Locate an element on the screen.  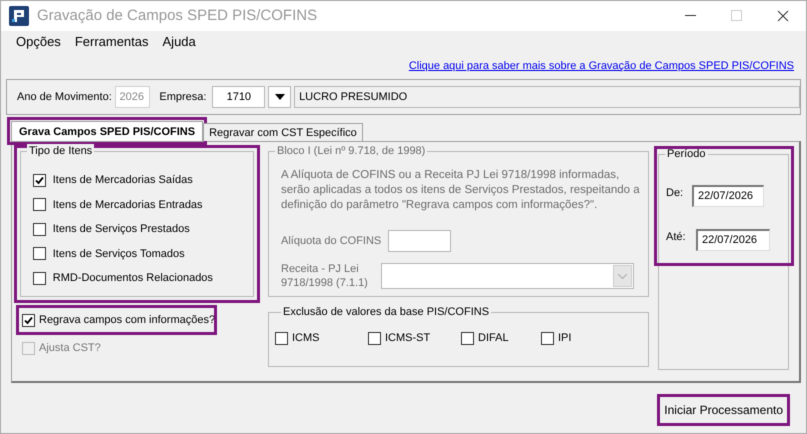
dropdown-button is located at coordinates (280, 97).